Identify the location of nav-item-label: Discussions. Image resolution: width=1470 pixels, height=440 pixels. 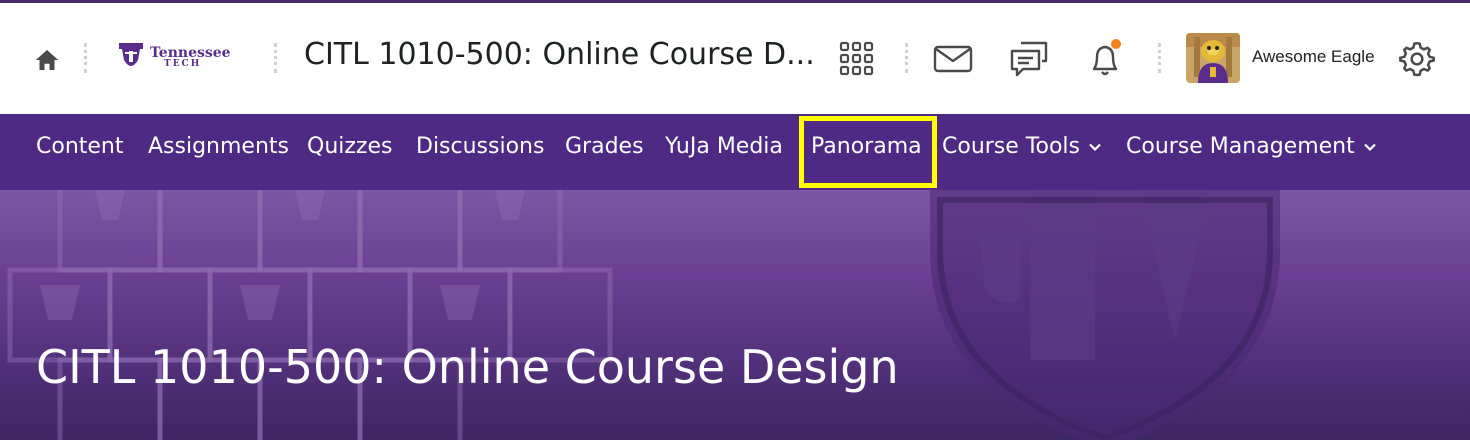
(480, 146).